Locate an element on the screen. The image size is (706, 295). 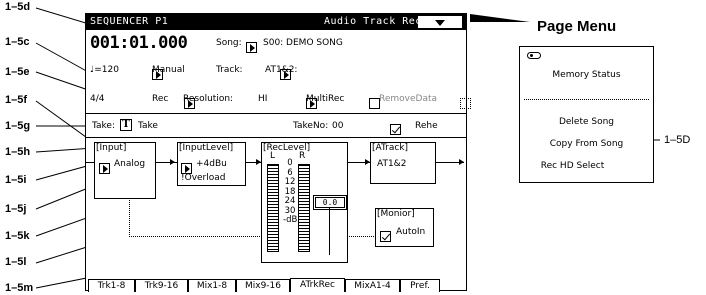
resolution-label: Resolution: is located at coordinates (208, 99).